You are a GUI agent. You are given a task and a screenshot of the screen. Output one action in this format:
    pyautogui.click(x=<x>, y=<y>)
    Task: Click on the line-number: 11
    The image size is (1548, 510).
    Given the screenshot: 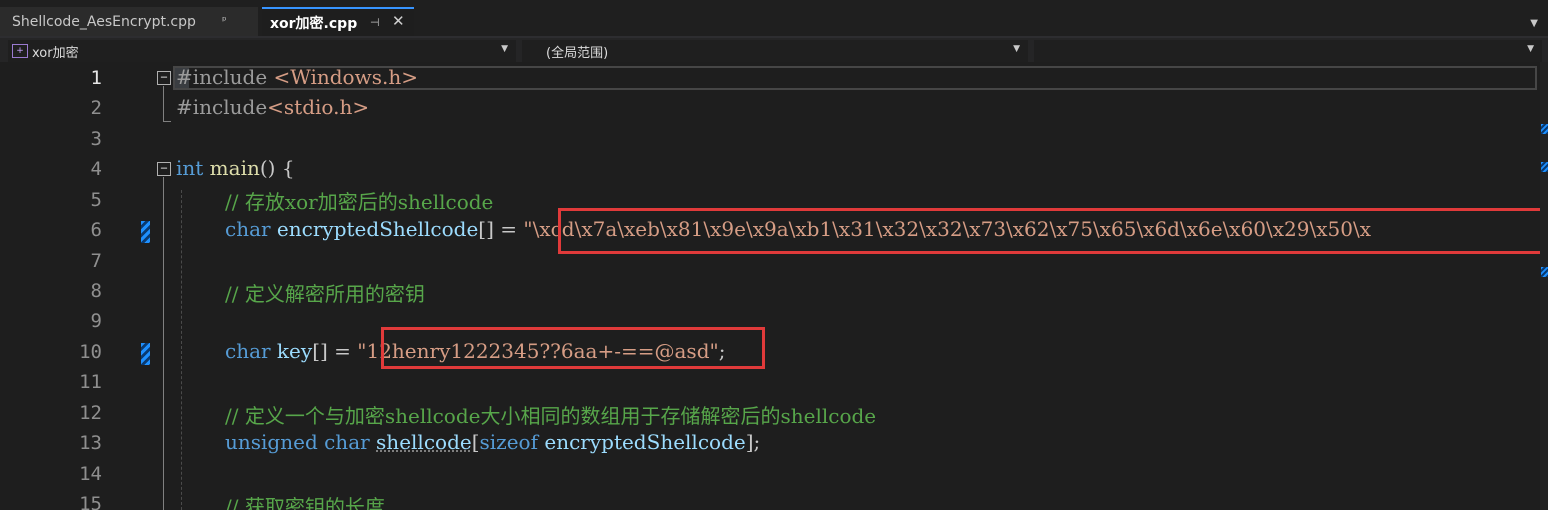 What is the action you would take?
    pyautogui.click(x=90, y=382)
    